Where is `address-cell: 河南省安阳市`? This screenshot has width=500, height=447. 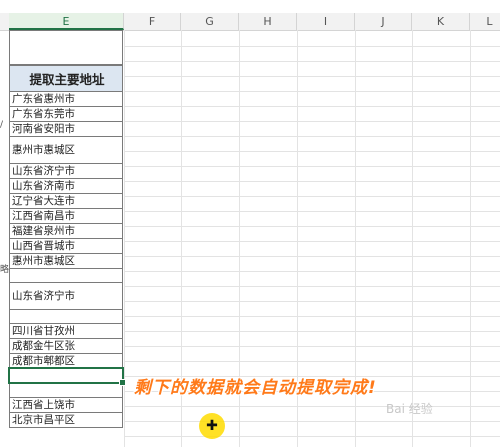
address-cell: 河南省安阳市 is located at coordinates (66, 129).